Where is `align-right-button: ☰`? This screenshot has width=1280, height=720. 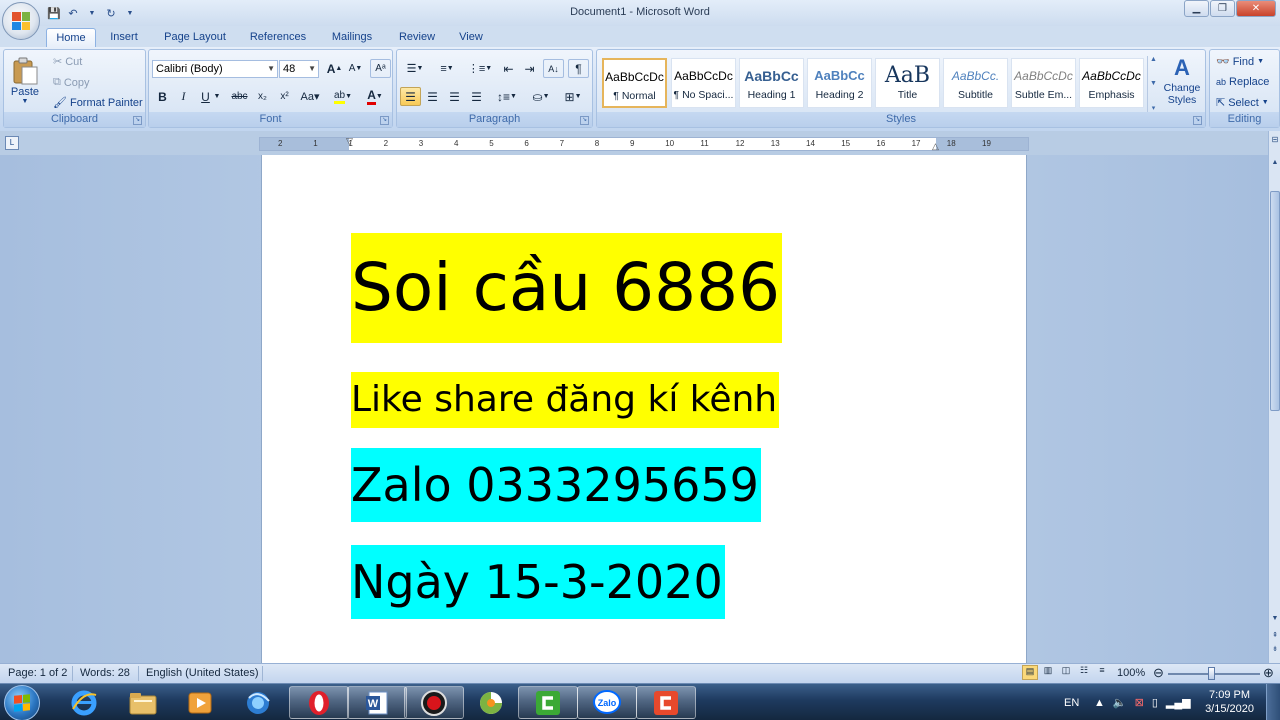 align-right-button: ☰ is located at coordinates (454, 96).